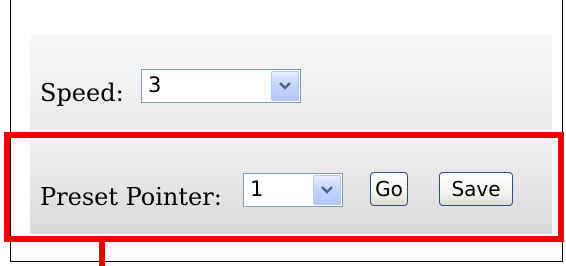 This screenshot has height=266, width=566. What do you see at coordinates (102, 254) in the screenshot?
I see `callout-pointer` at bounding box center [102, 254].